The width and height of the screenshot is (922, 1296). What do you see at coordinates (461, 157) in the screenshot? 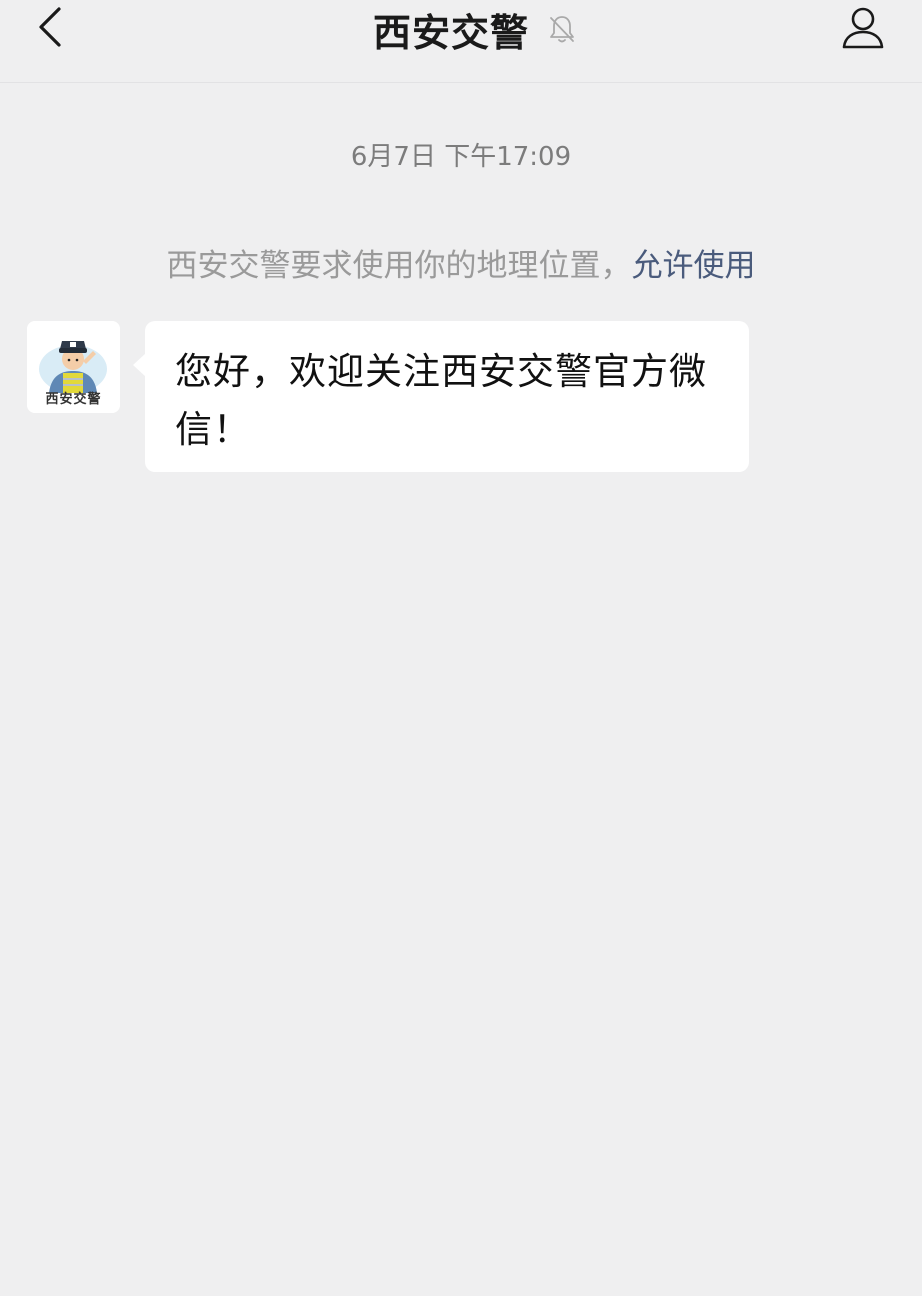
I see `message-timestamp: 6月7日 下午17:09` at bounding box center [461, 157].